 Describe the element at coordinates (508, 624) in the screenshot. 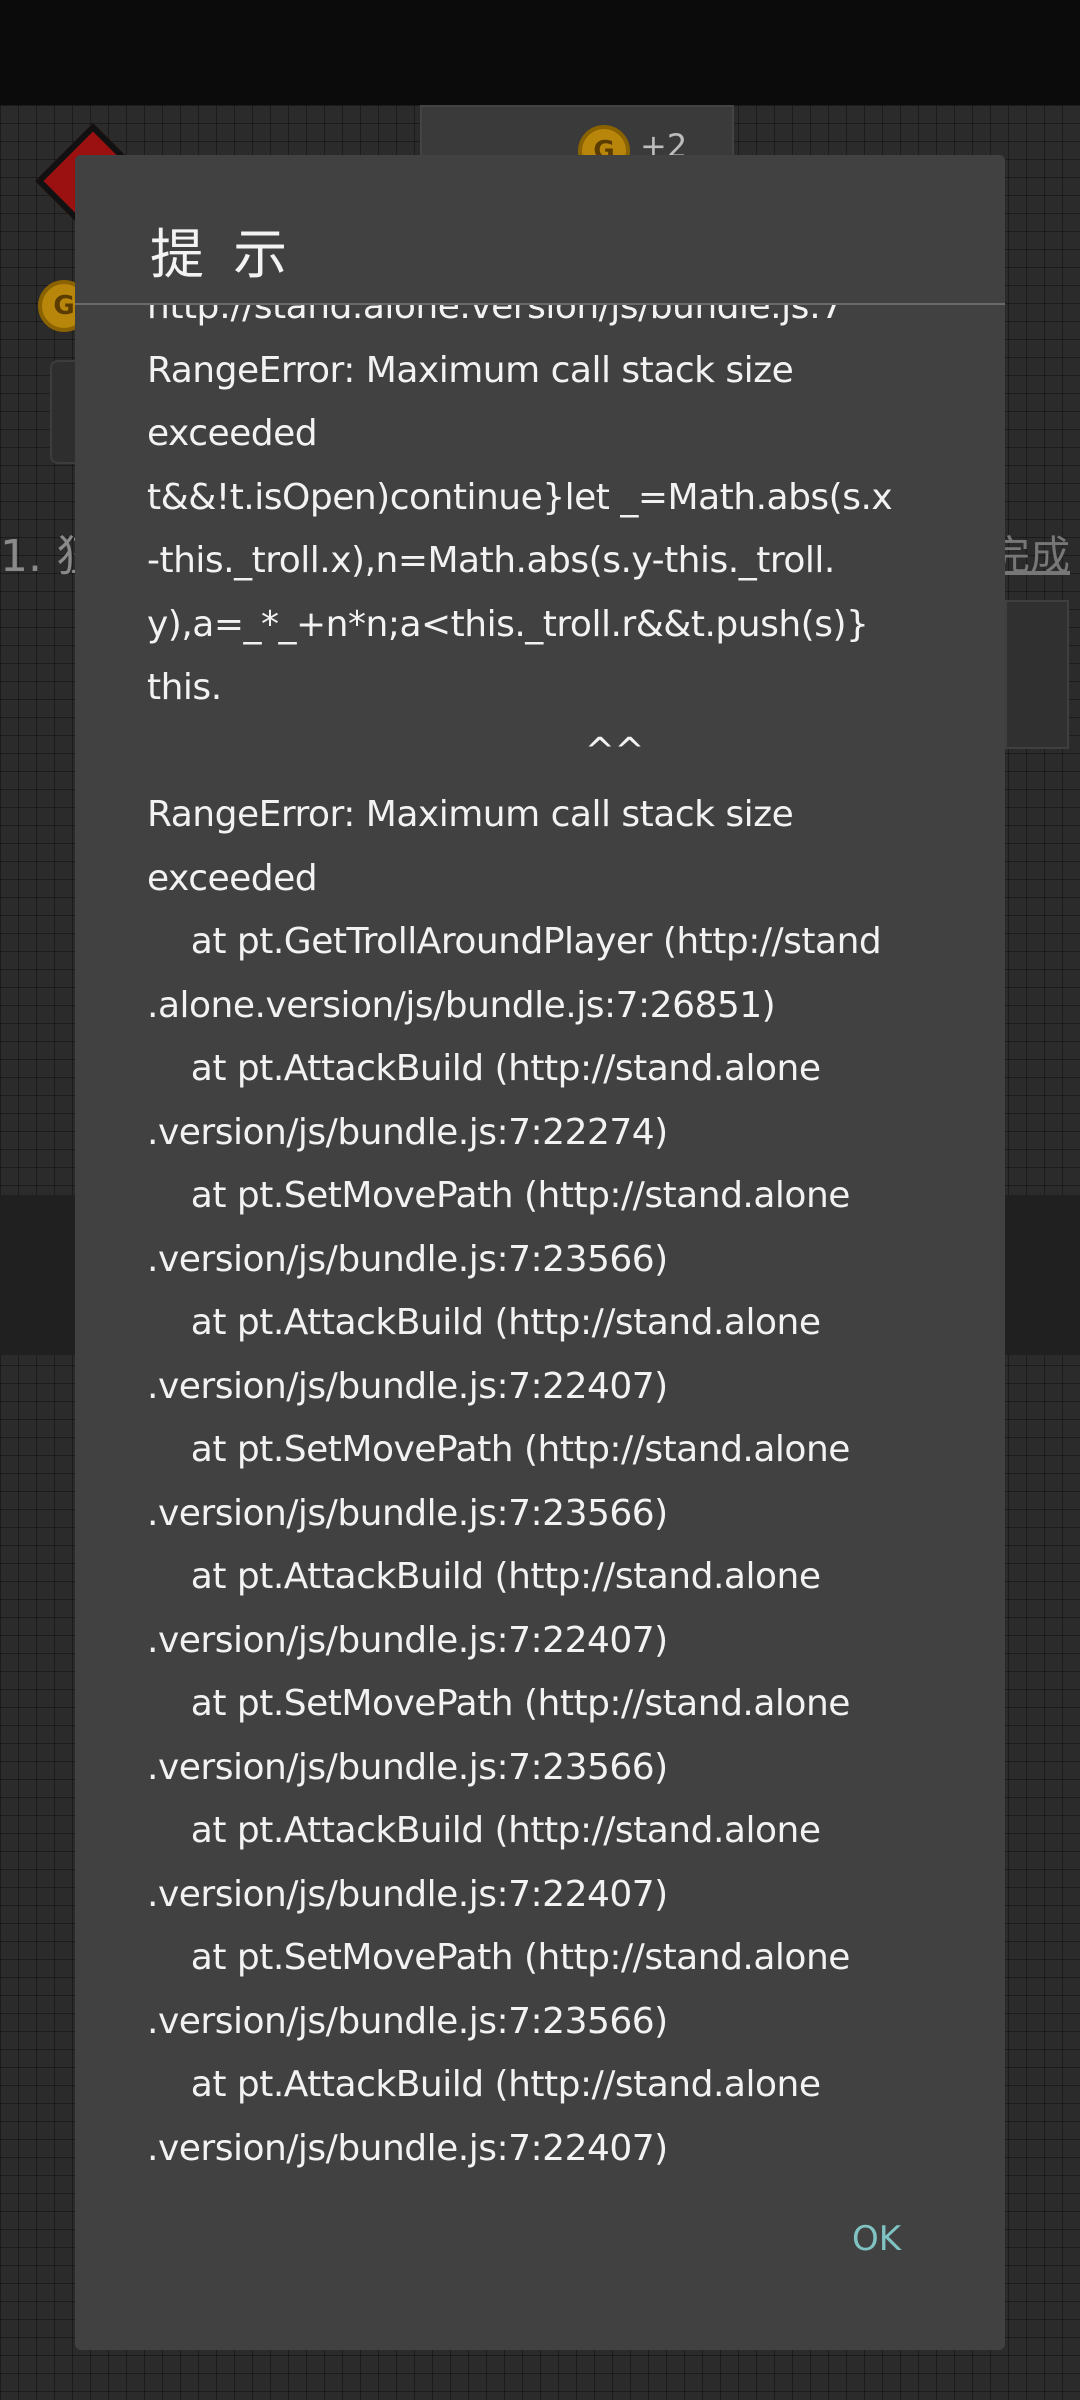

I see `message-line: y),a=_*_+n*n;a<this._troll.r&&t.push(s)}` at that location.